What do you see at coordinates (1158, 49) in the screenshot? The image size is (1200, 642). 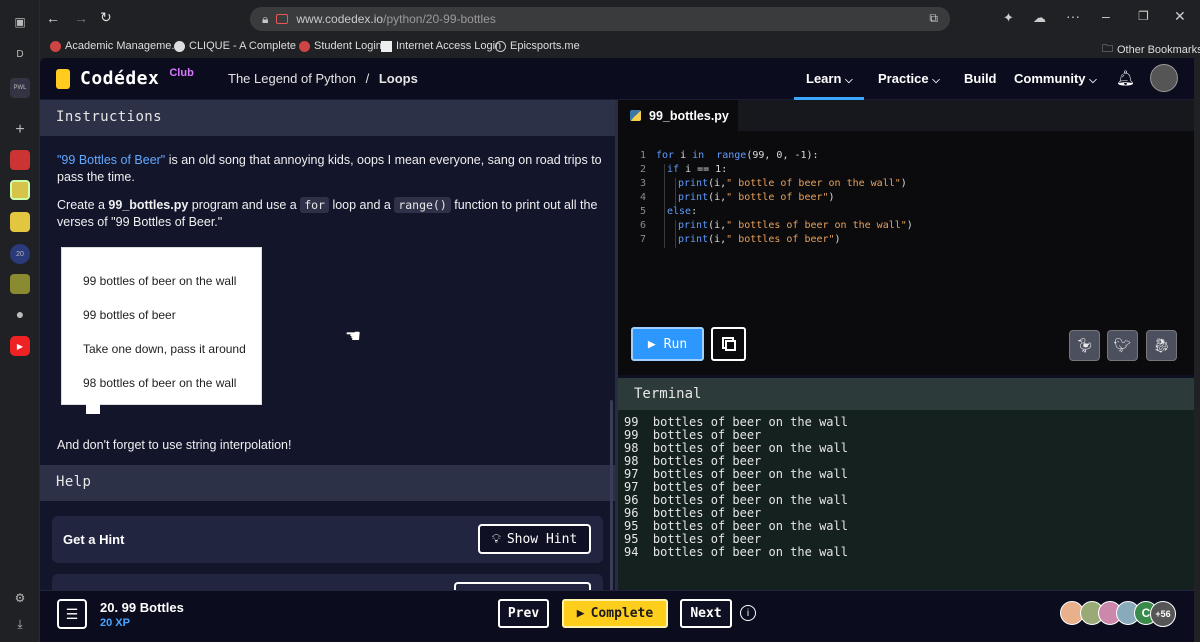 I see `other-bookmarks-label: Other Bookmarks` at bounding box center [1158, 49].